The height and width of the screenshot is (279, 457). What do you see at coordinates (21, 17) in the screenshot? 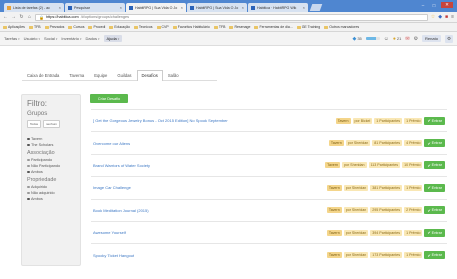
I see `reload-icon: ↻` at bounding box center [21, 17].